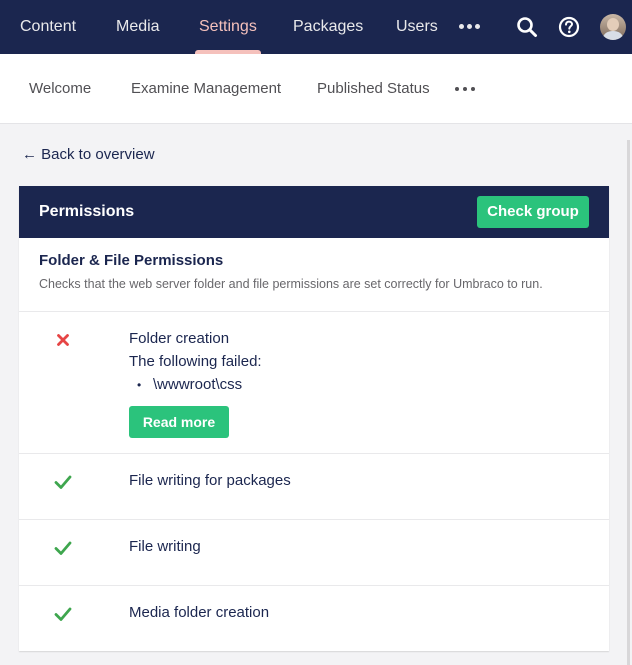 The image size is (632, 665). Describe the element at coordinates (466, 89) in the screenshot. I see `more-tabs-ellipsis-icon` at that location.